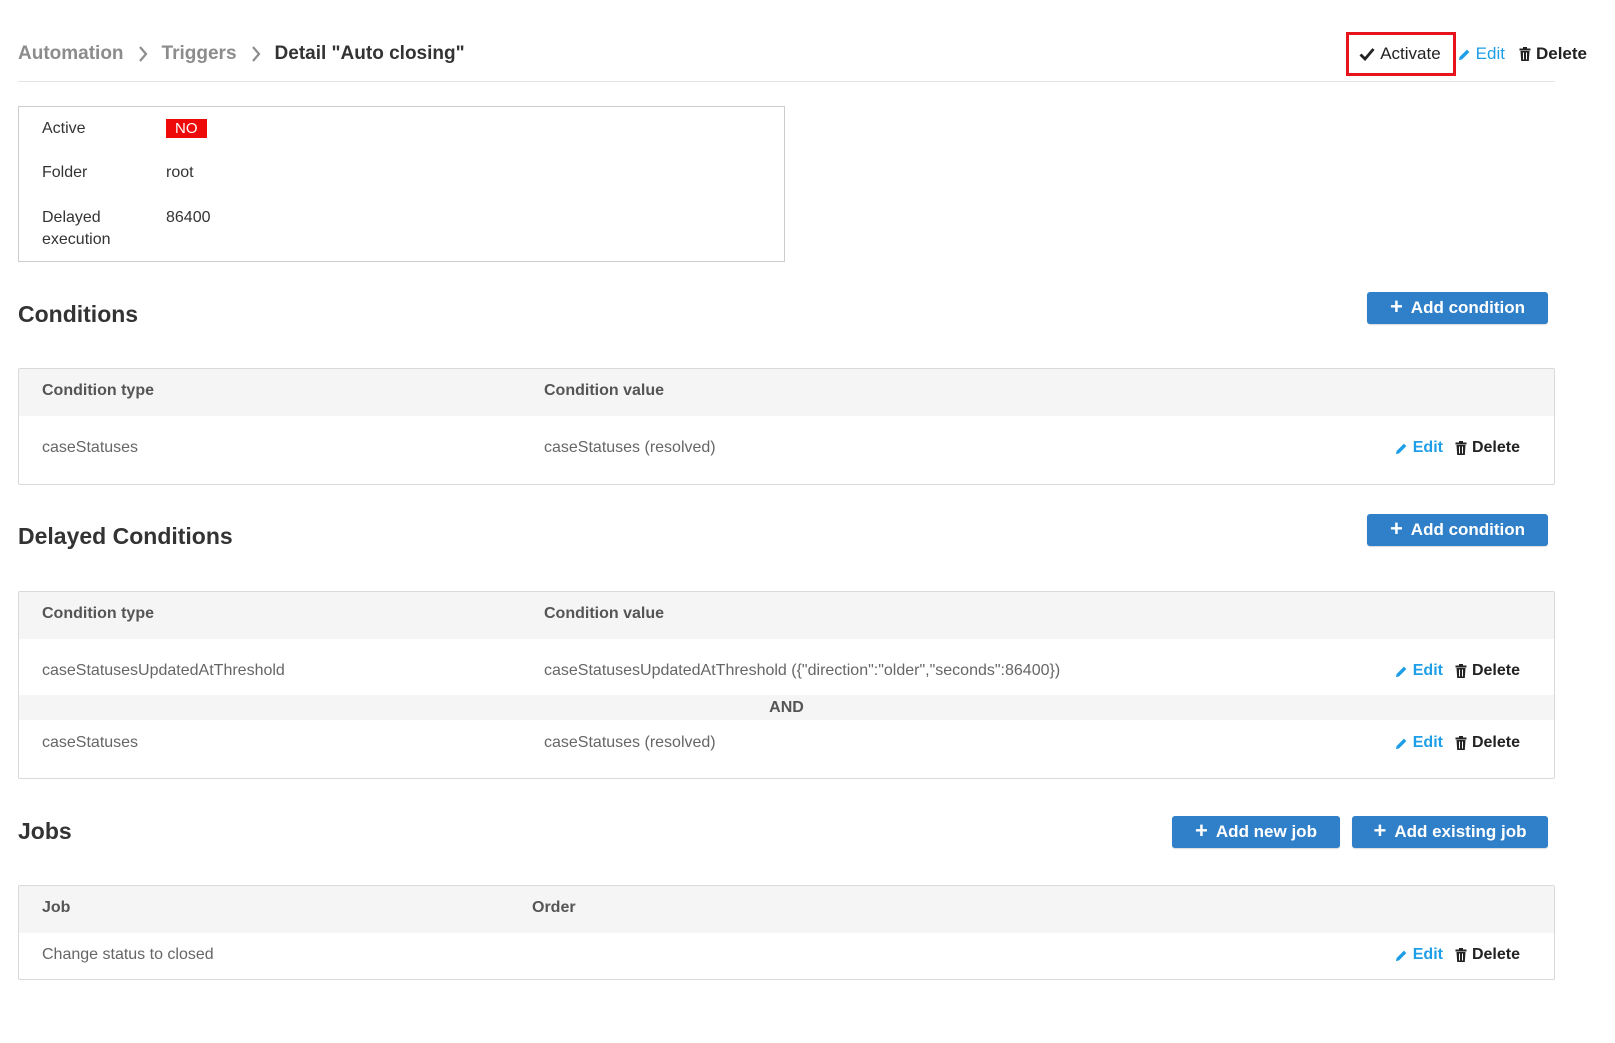 The width and height of the screenshot is (1615, 1043). Describe the element at coordinates (186, 129) in the screenshot. I see `active-status-badge: NO` at that location.